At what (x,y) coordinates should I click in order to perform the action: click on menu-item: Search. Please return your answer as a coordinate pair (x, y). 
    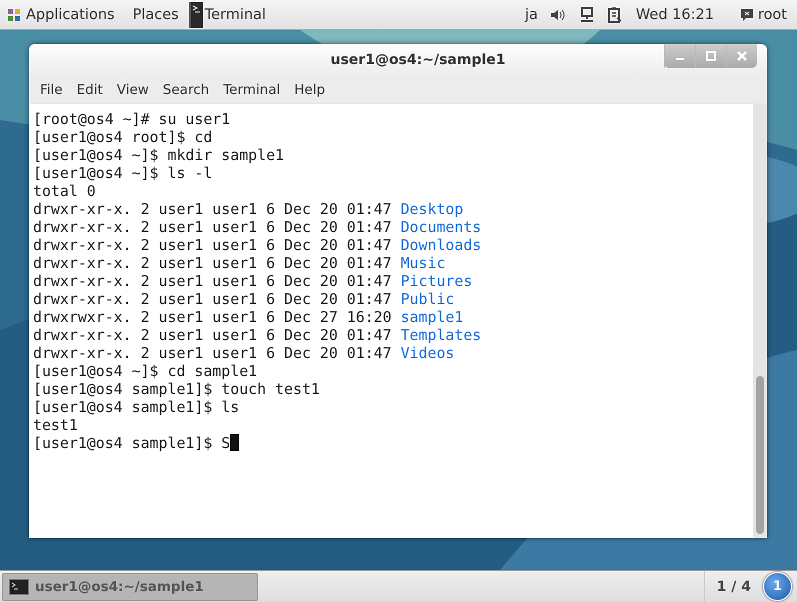
    Looking at the image, I should click on (186, 90).